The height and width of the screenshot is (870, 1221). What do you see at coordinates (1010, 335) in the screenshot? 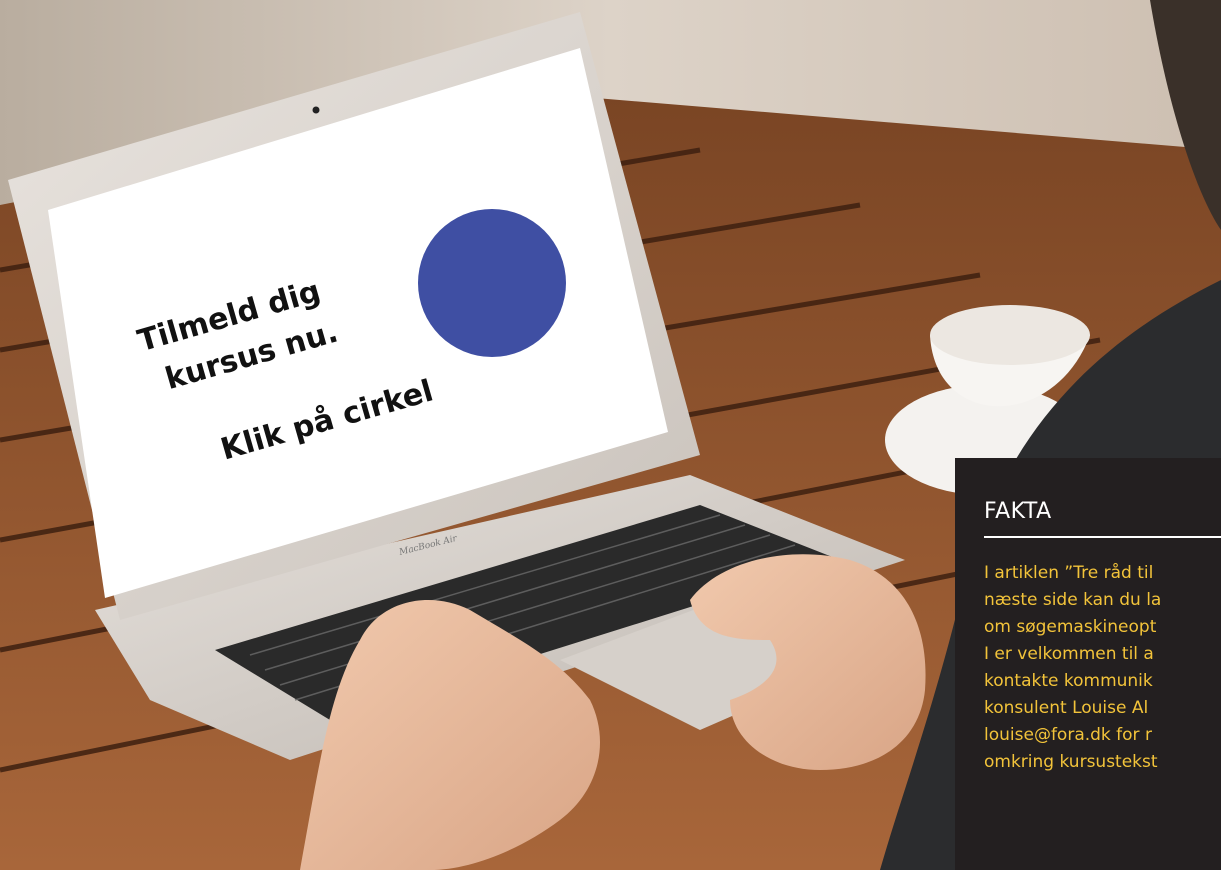
I see `coffee-cup-rim` at bounding box center [1010, 335].